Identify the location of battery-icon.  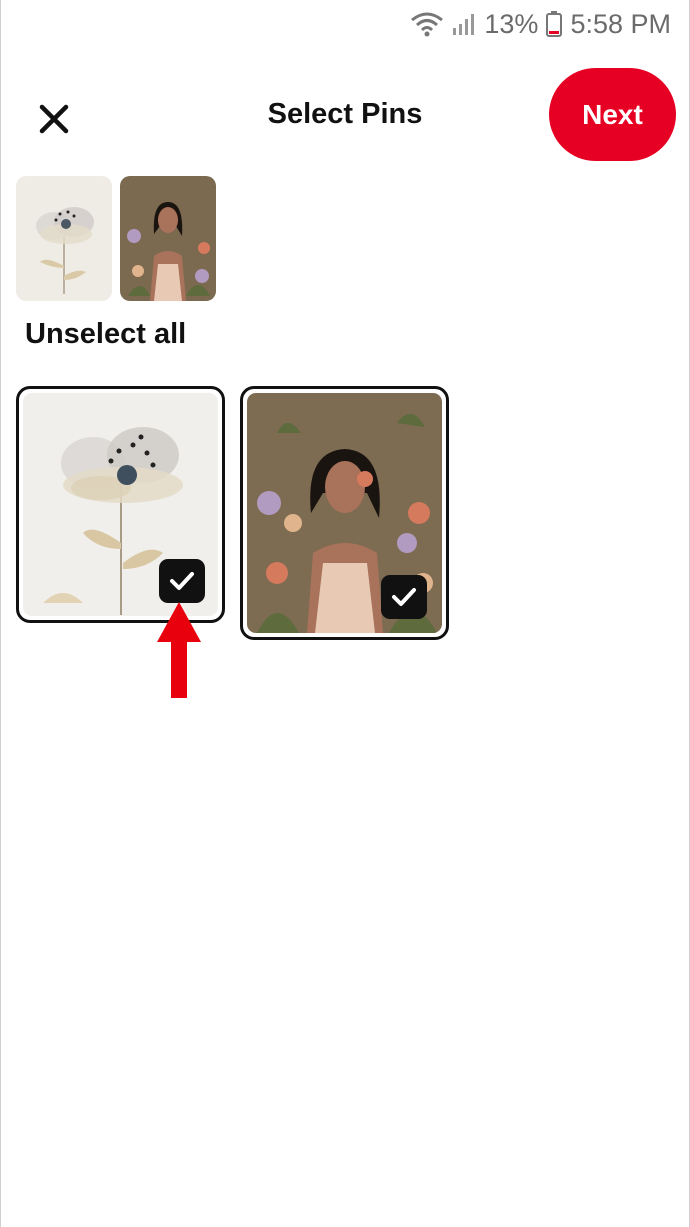
(554, 24).